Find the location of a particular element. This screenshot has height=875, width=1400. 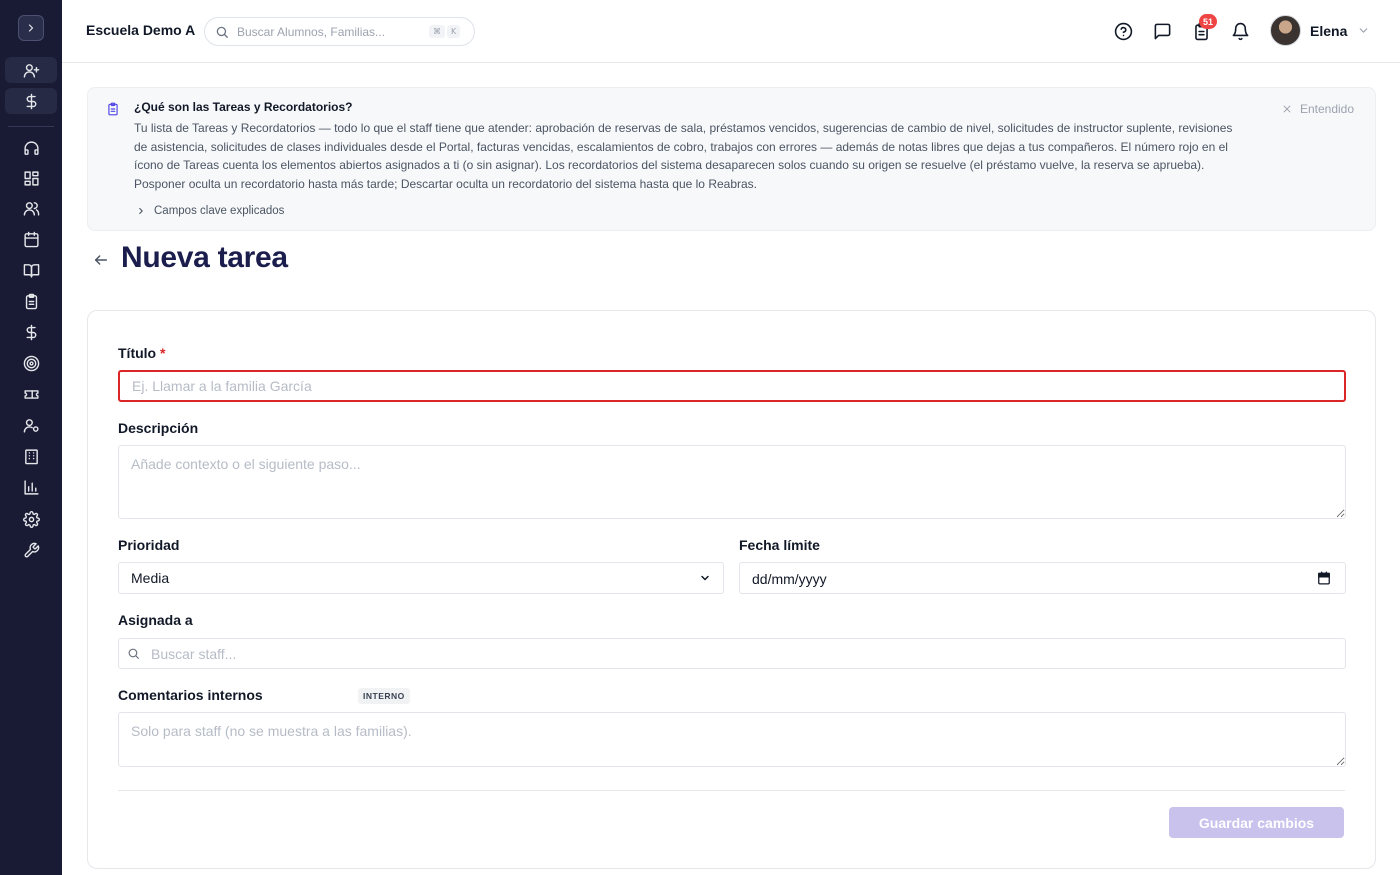

tasks-count-badge: 51 is located at coordinates (1208, 21).